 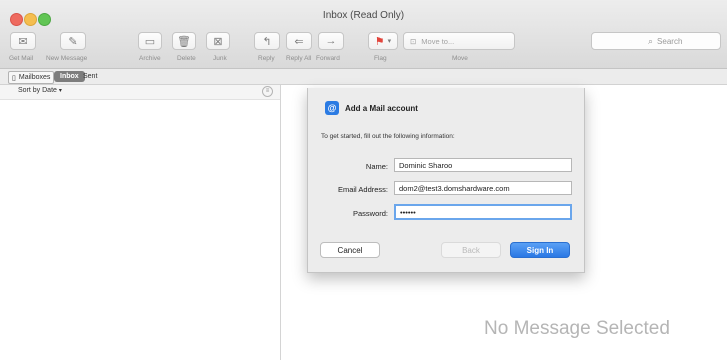 What do you see at coordinates (379, 41) in the screenshot?
I see `flag-icon: ⚑` at bounding box center [379, 41].